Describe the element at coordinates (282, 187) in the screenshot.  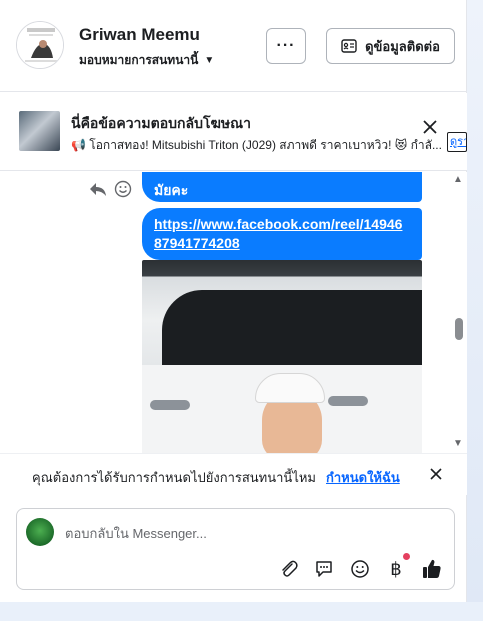
I see `message-bubble: มัยคะ` at that location.